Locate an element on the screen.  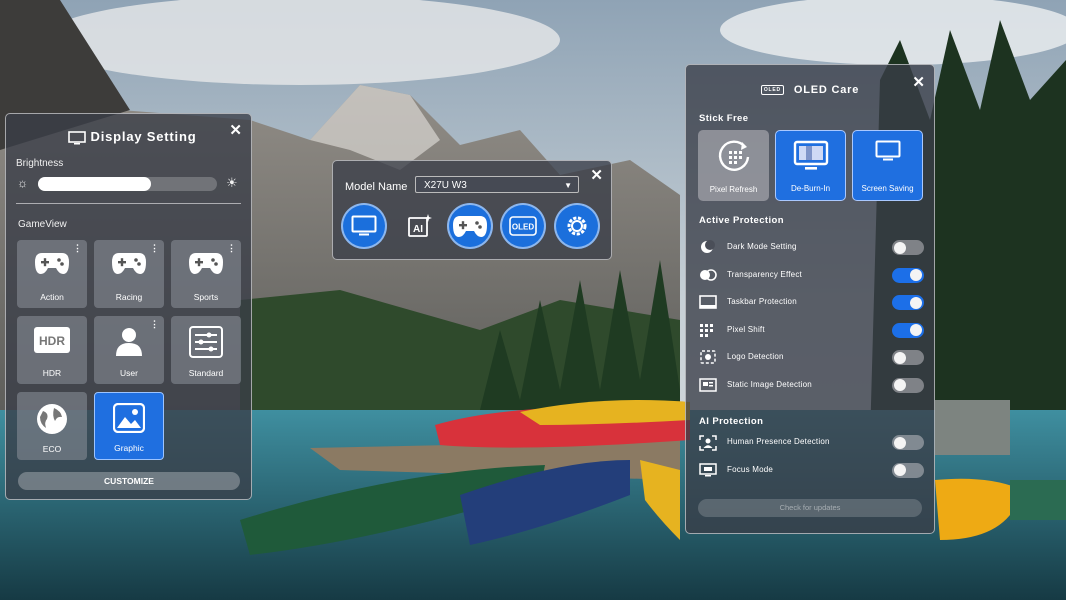
active-protection-label: Active Protection is located at coordinates (741, 220).